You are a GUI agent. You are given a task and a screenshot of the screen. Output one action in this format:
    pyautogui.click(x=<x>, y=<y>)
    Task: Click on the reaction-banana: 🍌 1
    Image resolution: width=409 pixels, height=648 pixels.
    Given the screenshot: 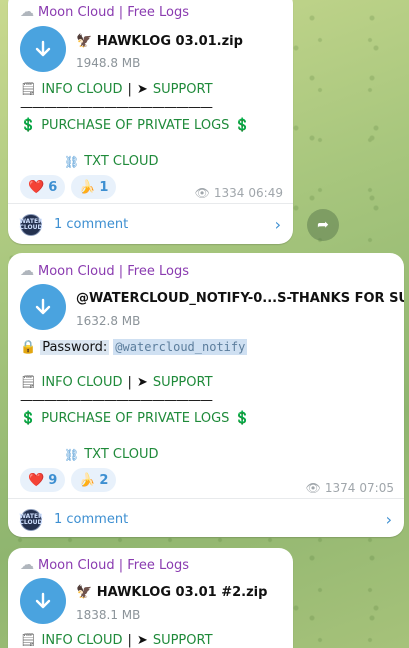 What is the action you would take?
    pyautogui.click(x=94, y=187)
    